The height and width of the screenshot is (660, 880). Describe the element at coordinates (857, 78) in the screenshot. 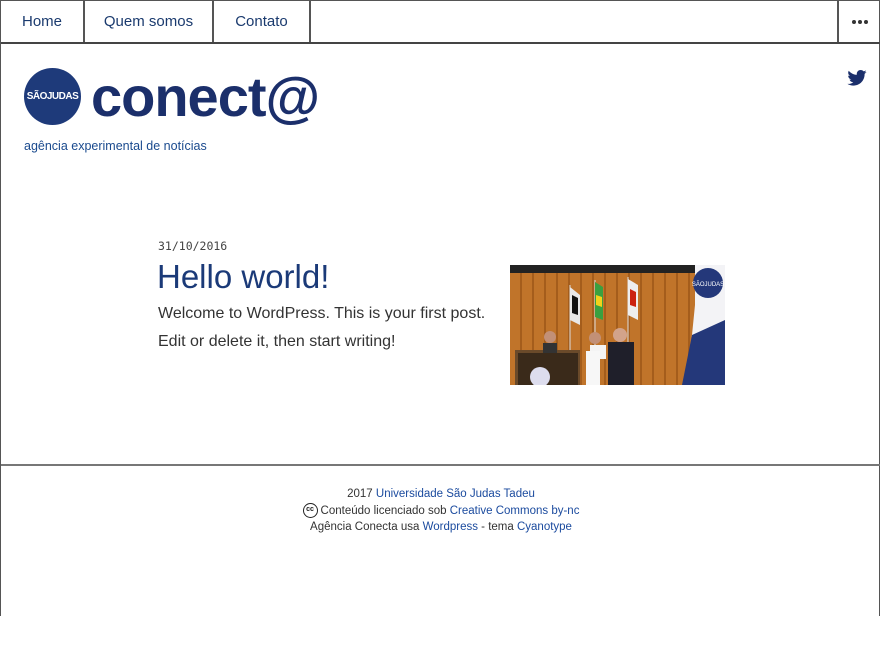

I see `twitter-icon` at that location.